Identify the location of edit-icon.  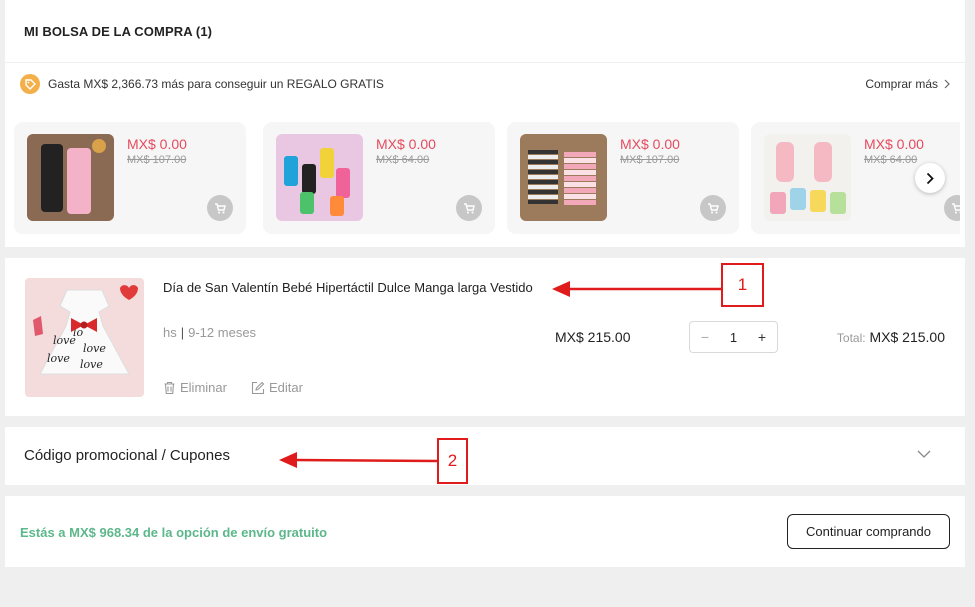
(258, 387).